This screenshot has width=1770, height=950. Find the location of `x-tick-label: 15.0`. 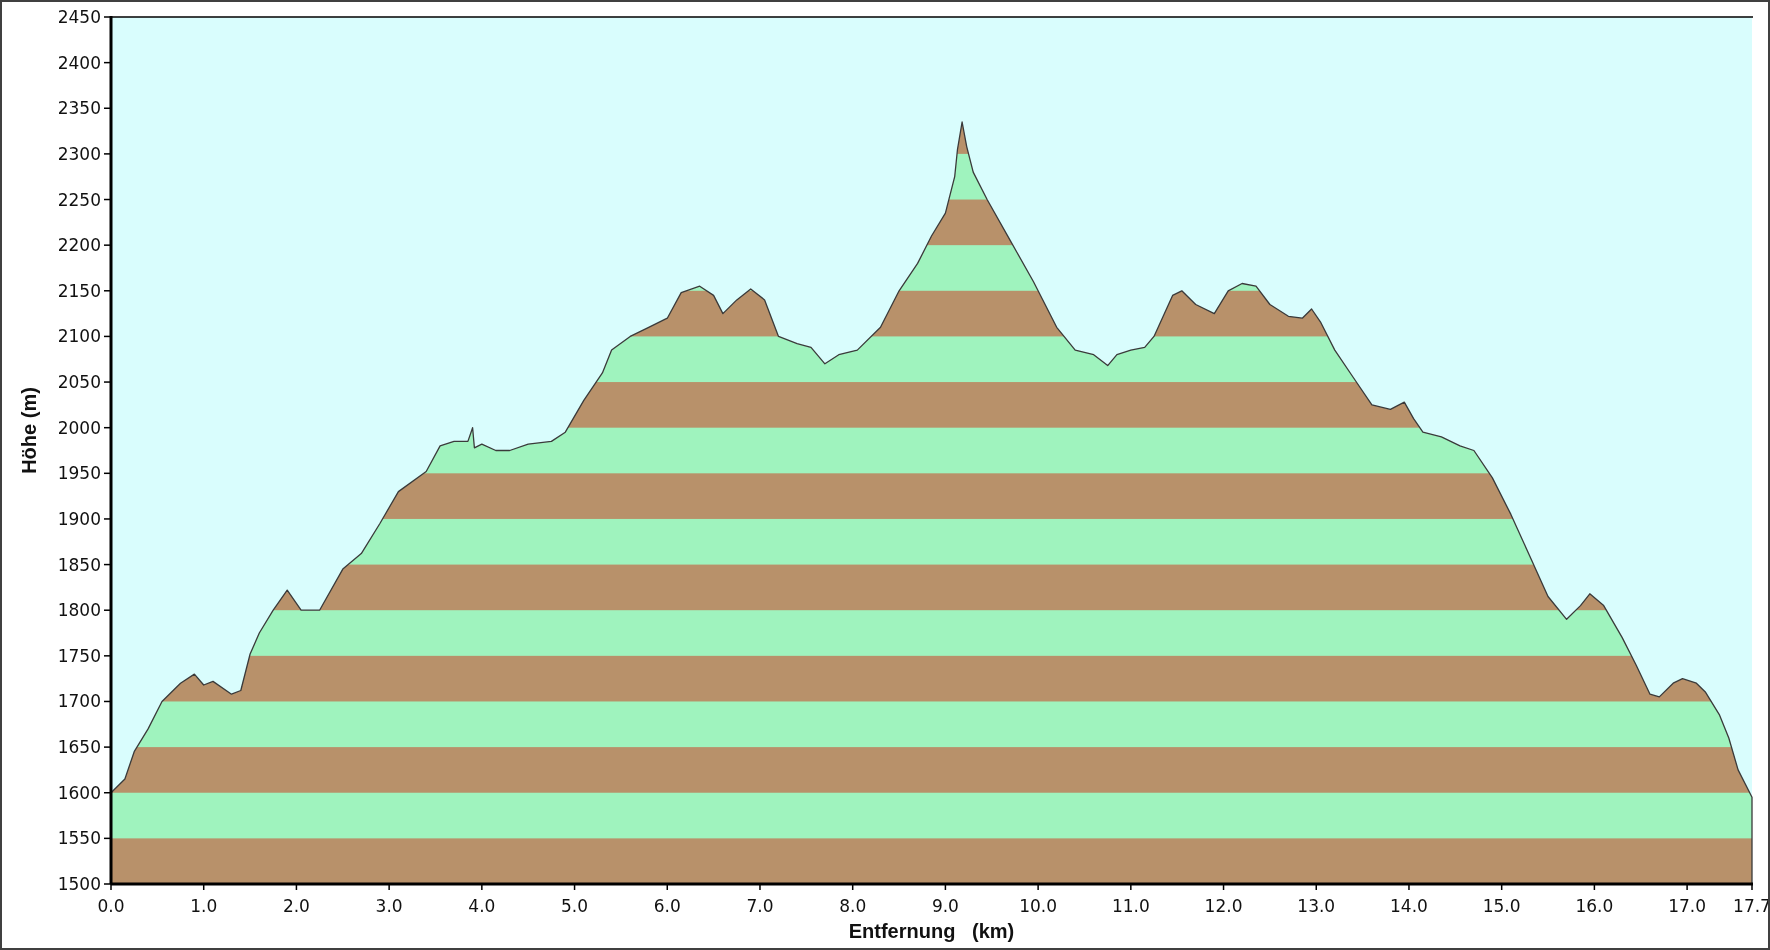

x-tick-label: 15.0 is located at coordinates (1501, 906).